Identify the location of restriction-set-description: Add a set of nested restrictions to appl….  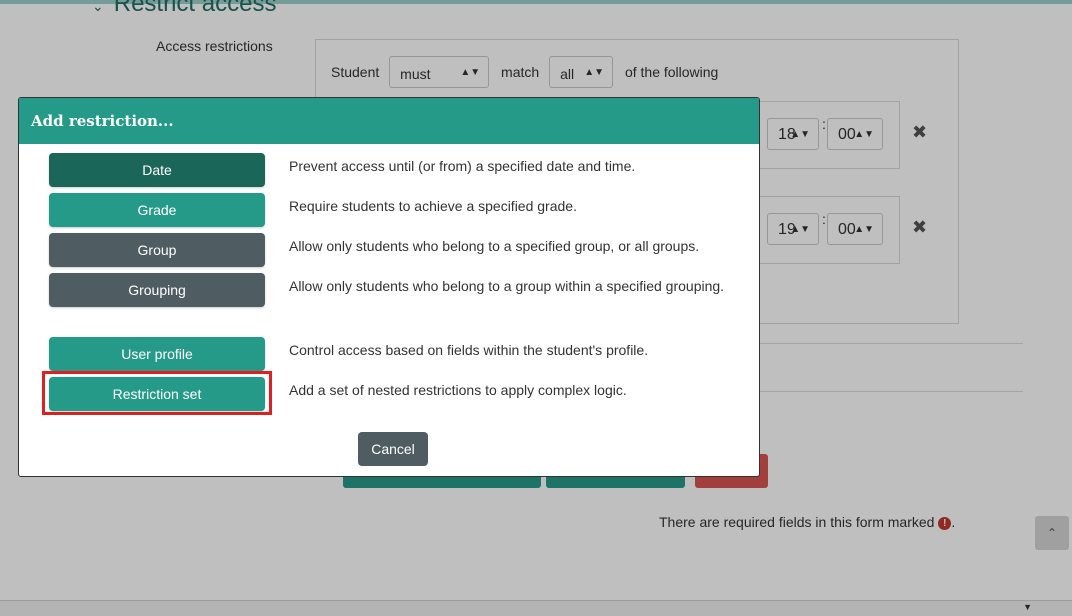
(458, 390).